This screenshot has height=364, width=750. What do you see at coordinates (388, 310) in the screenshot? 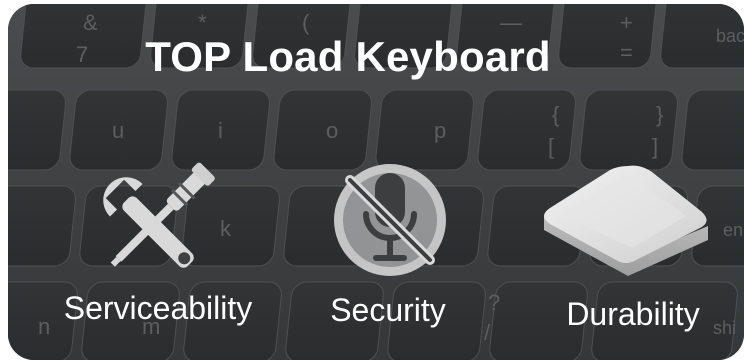
I see `feature-label-security: Security` at bounding box center [388, 310].